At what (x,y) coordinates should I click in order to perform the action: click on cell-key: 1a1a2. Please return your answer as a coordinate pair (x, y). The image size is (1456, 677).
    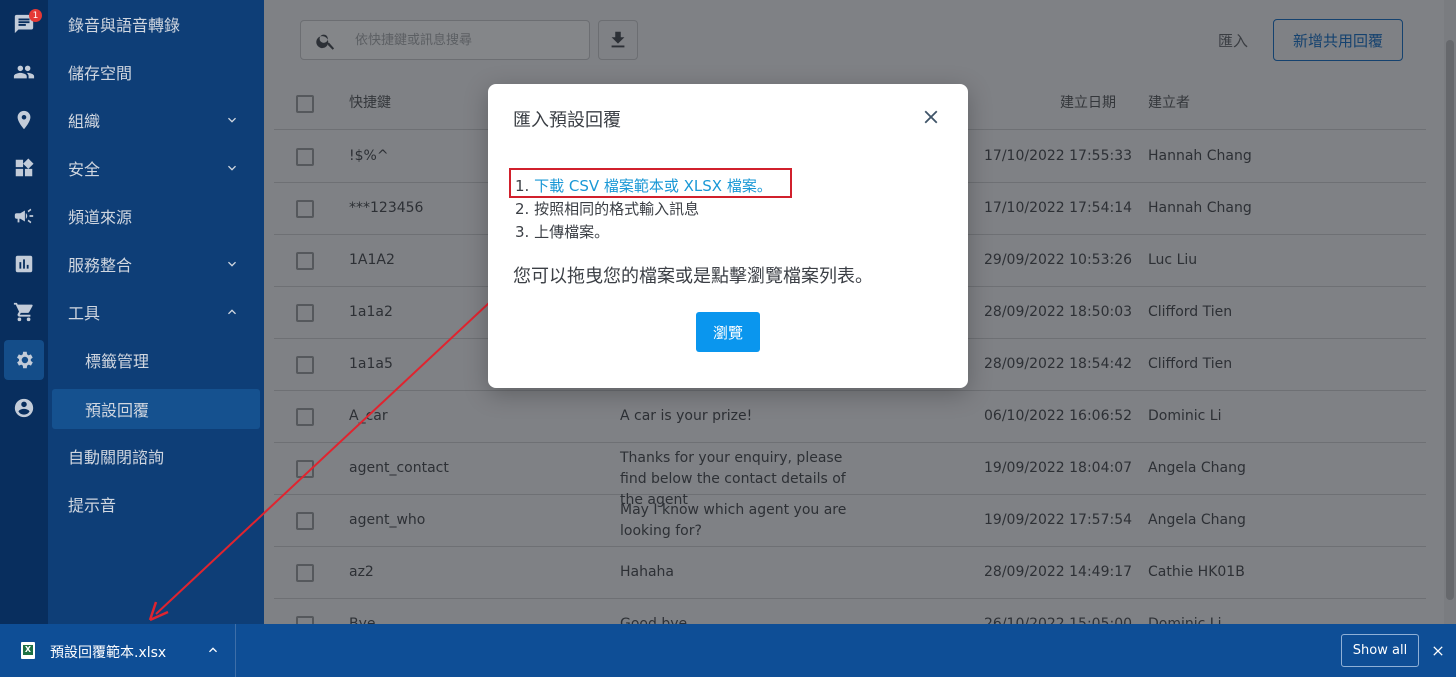
    Looking at the image, I should click on (371, 312).